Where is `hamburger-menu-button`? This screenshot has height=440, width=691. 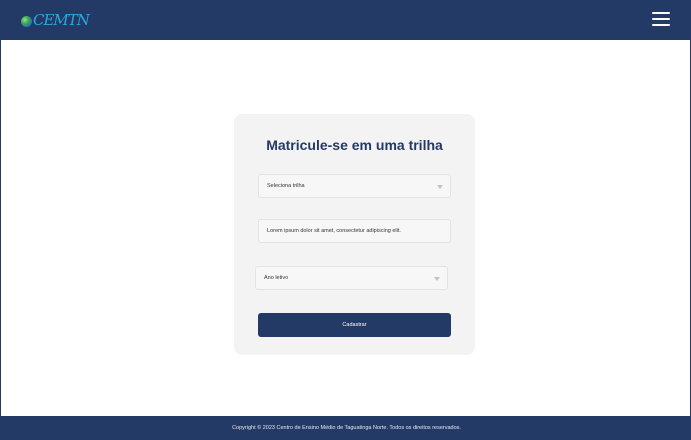 hamburger-menu-button is located at coordinates (661, 19).